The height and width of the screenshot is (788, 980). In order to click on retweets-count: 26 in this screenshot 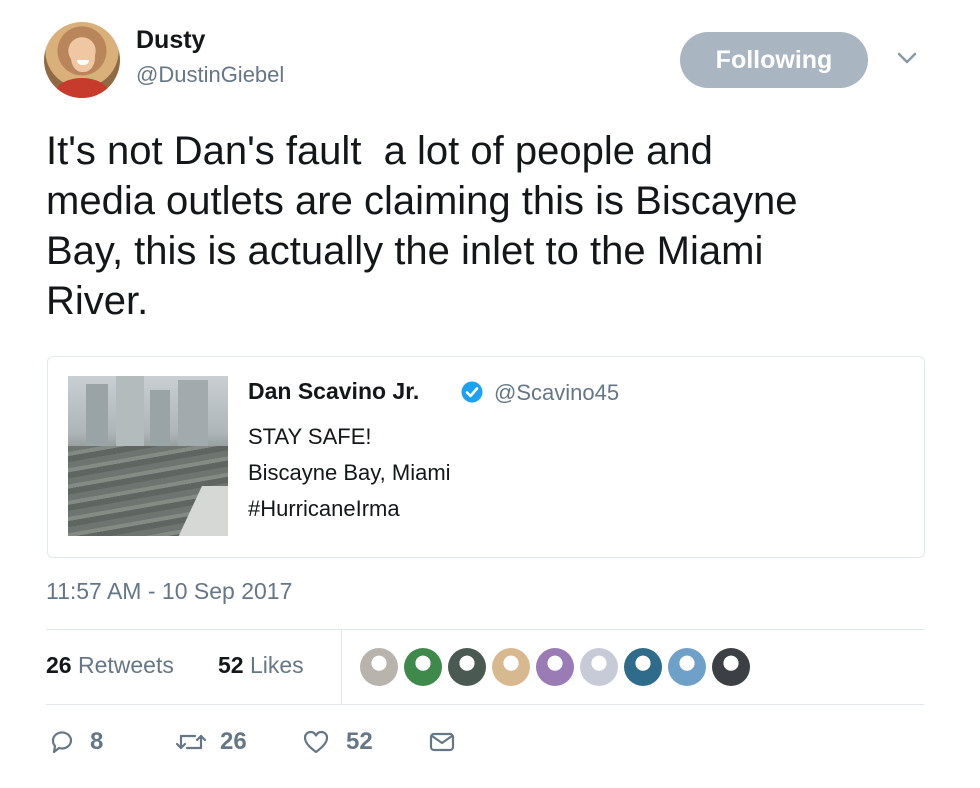, I will do `click(59, 665)`.